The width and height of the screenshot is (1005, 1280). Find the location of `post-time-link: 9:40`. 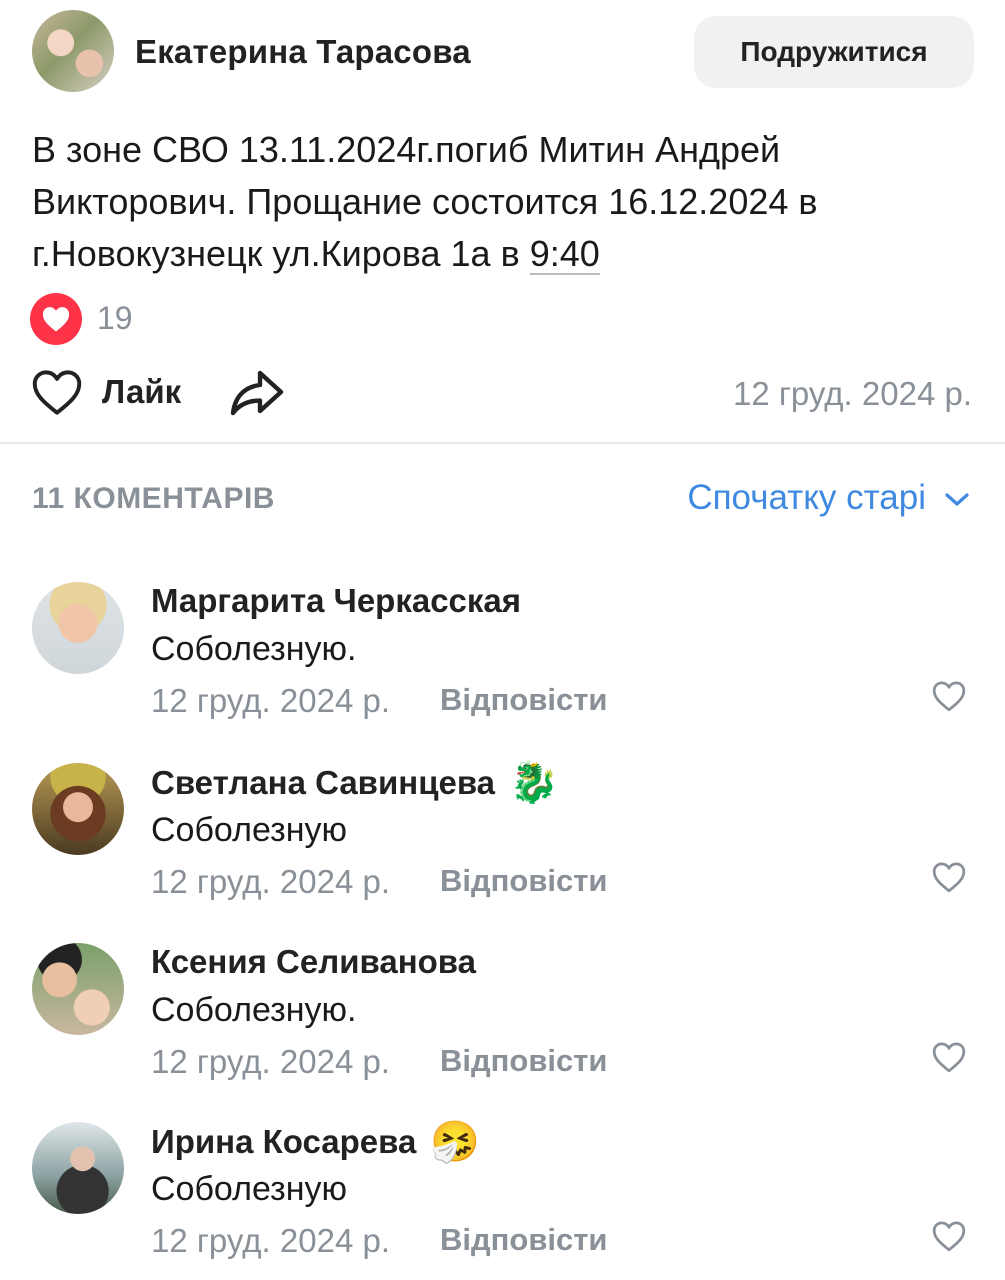

post-time-link: 9:40 is located at coordinates (565, 253).